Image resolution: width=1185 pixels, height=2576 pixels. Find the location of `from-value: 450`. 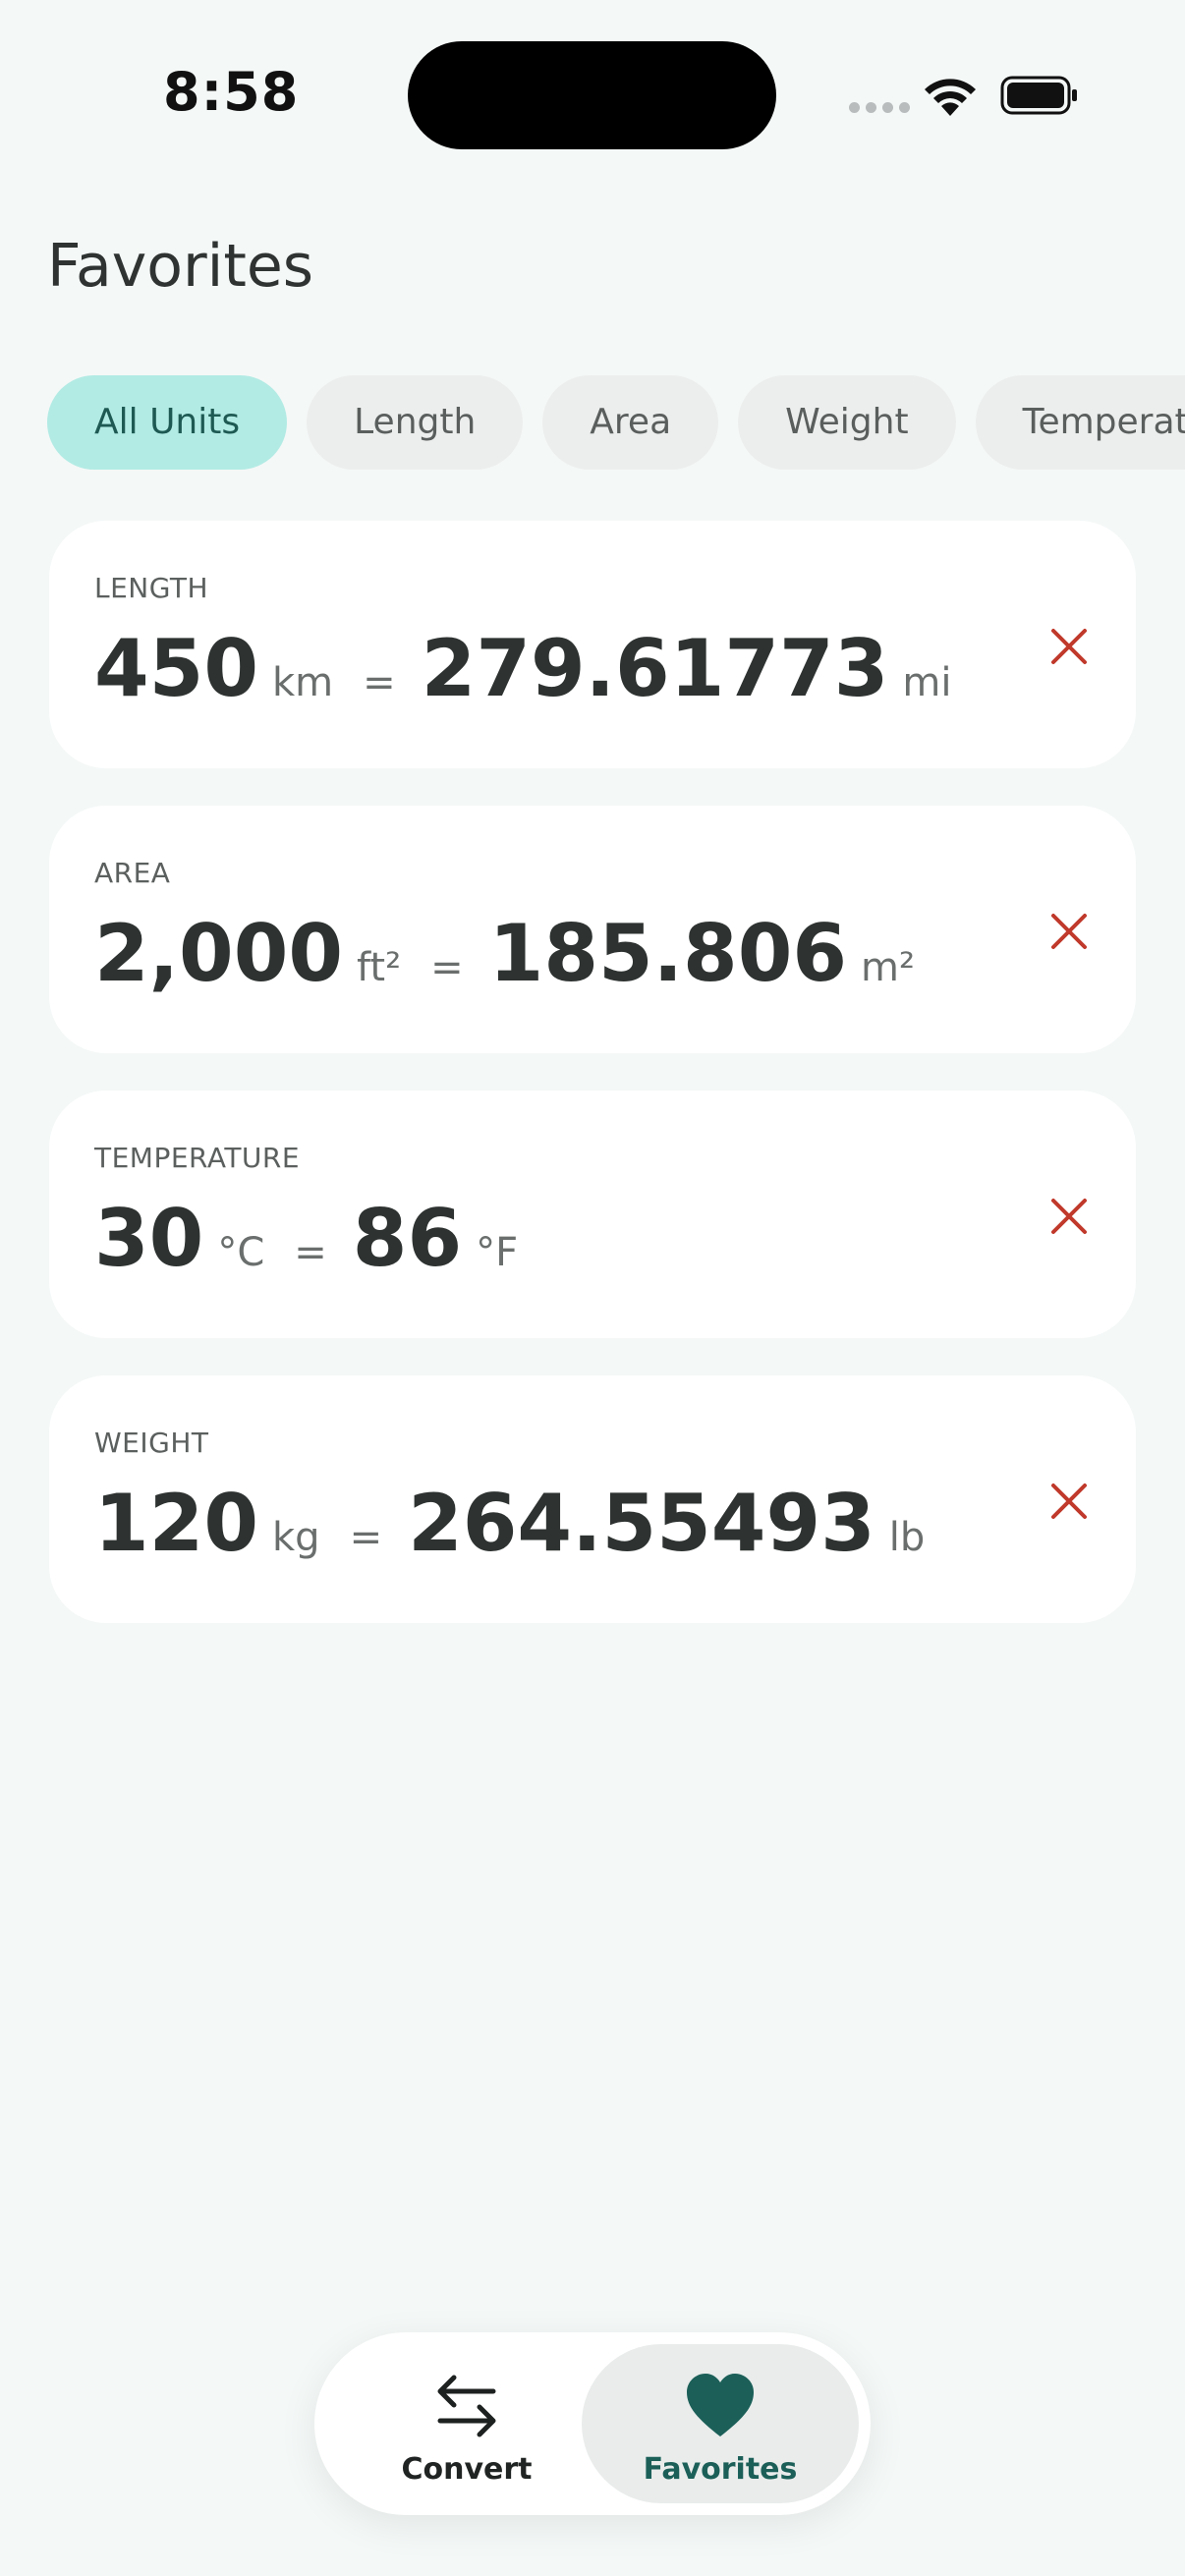

from-value: 450 is located at coordinates (176, 668).